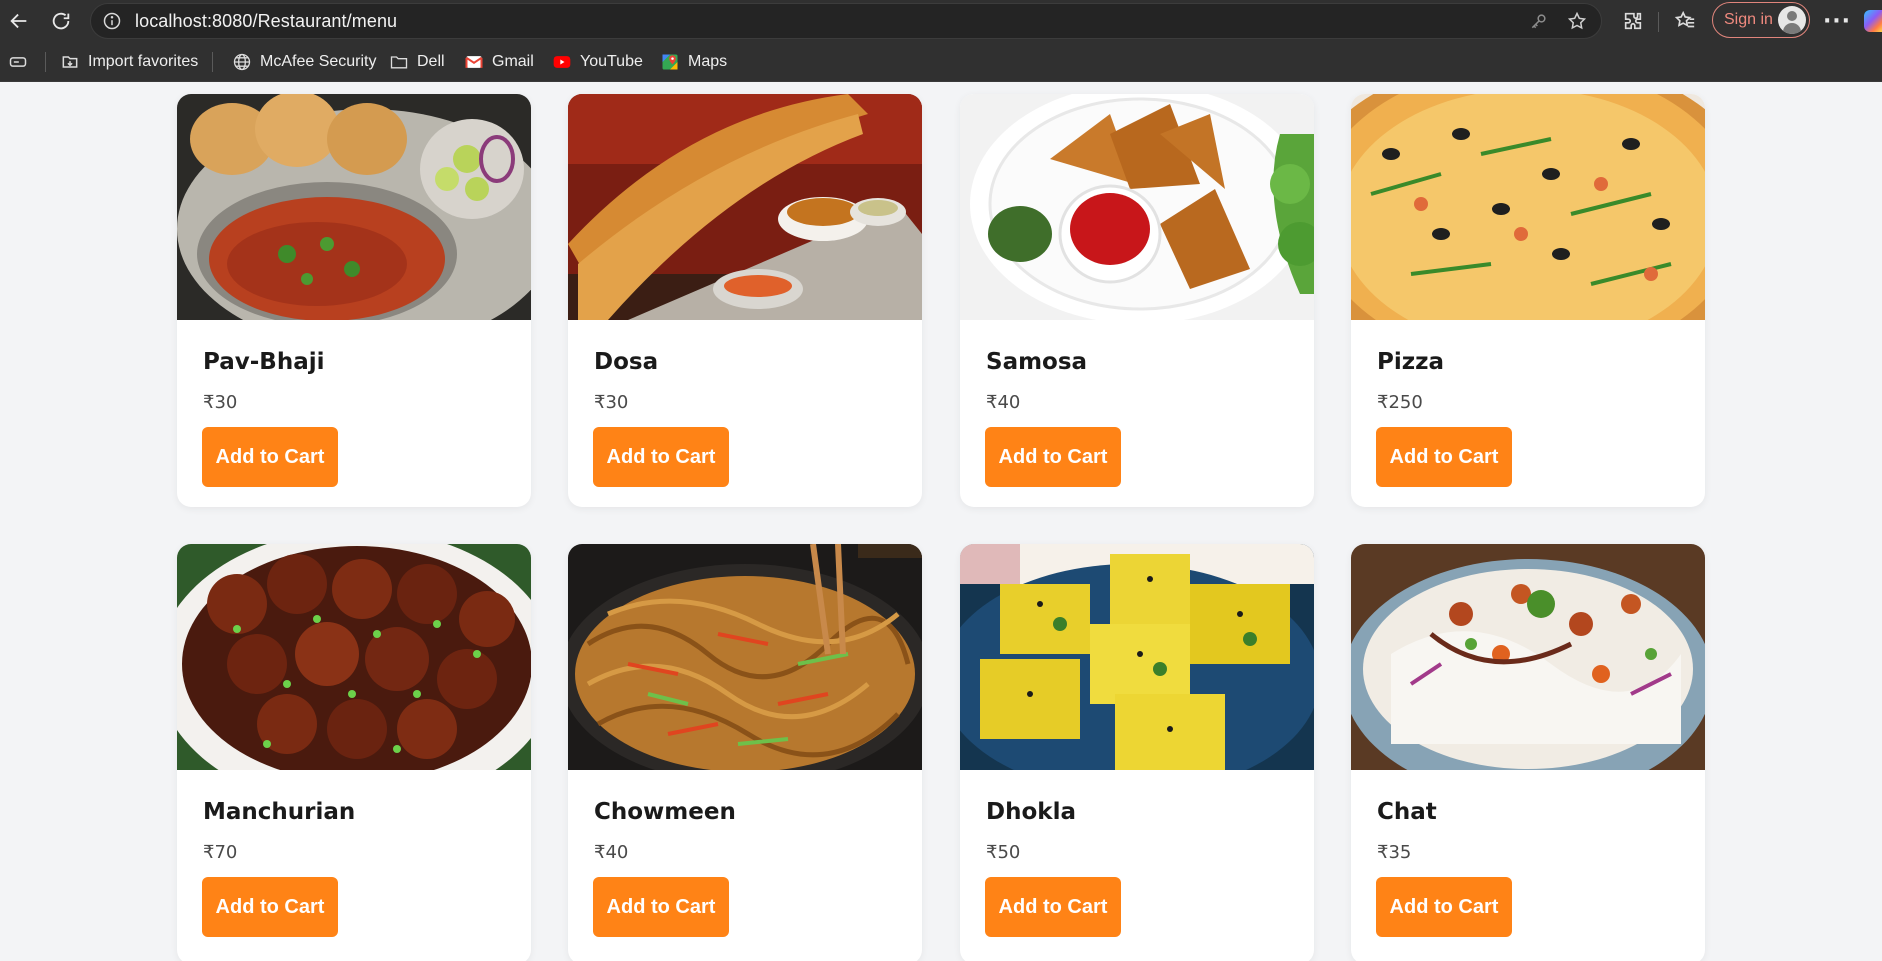 The width and height of the screenshot is (1882, 961). Describe the element at coordinates (399, 62) in the screenshot. I see `folder-icon` at that location.